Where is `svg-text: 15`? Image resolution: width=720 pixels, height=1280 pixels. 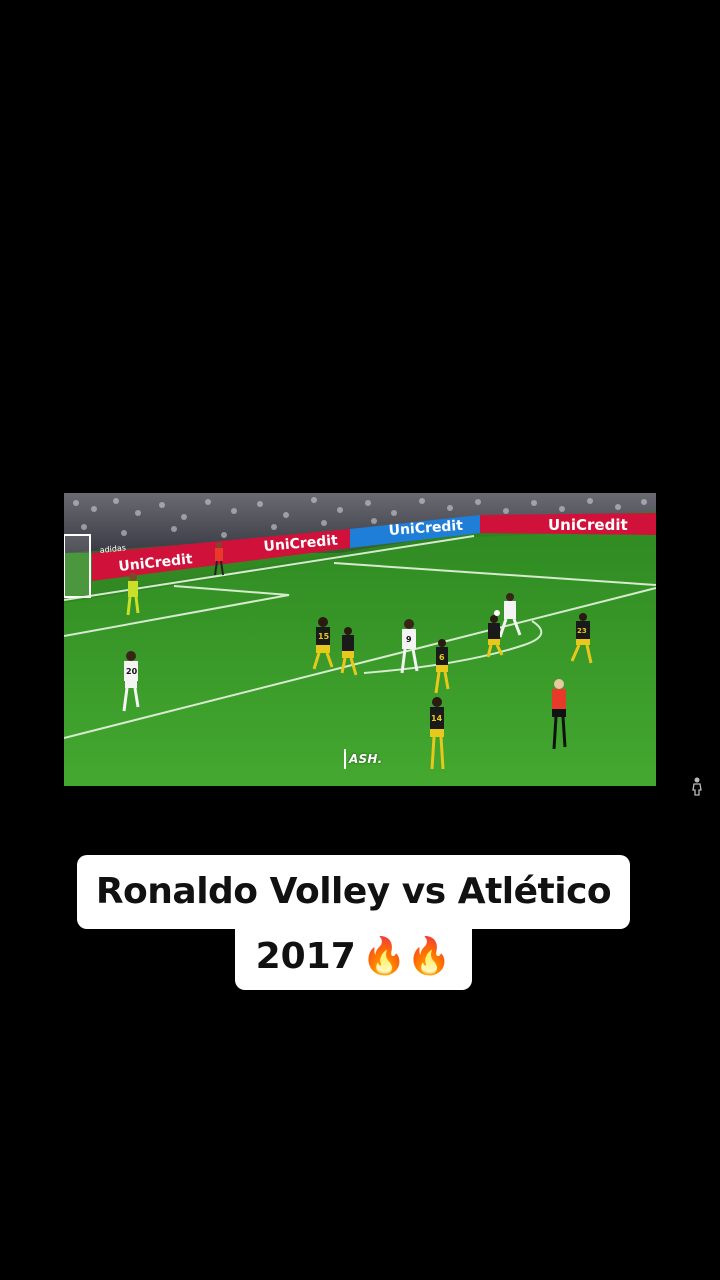
svg-text: 15 is located at coordinates (324, 636).